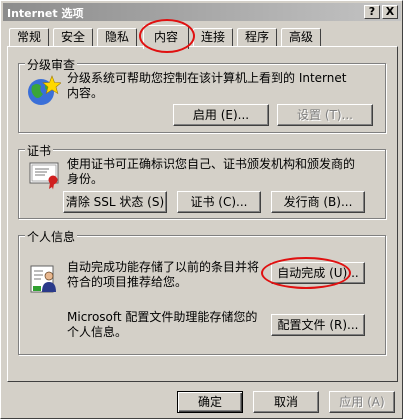 This screenshot has width=407, height=419. What do you see at coordinates (39, 150) in the screenshot?
I see `certificates-title: 证书` at bounding box center [39, 150].